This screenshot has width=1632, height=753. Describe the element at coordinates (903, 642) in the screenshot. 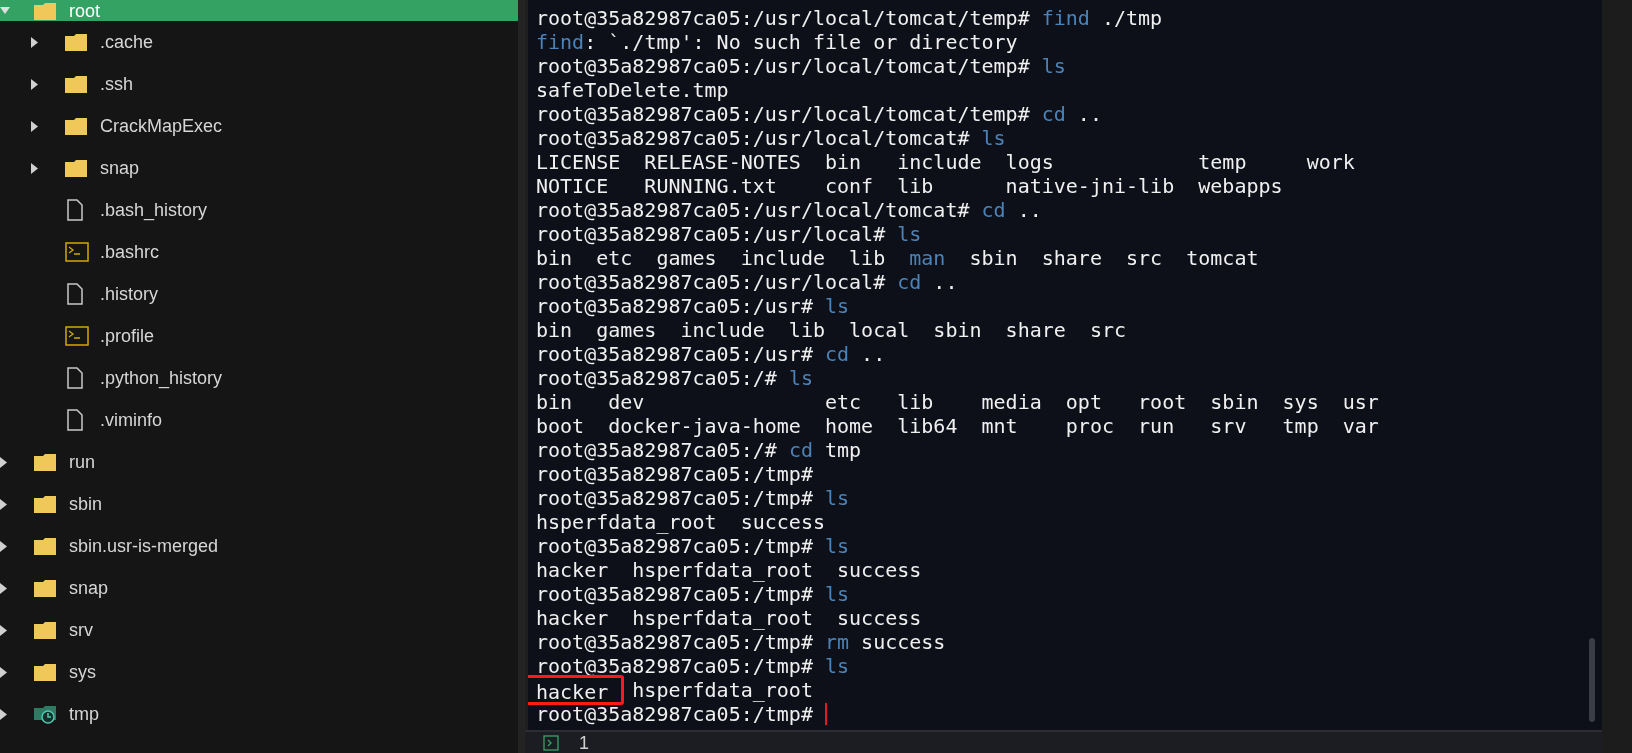

I see `terminal-text: success` at that location.